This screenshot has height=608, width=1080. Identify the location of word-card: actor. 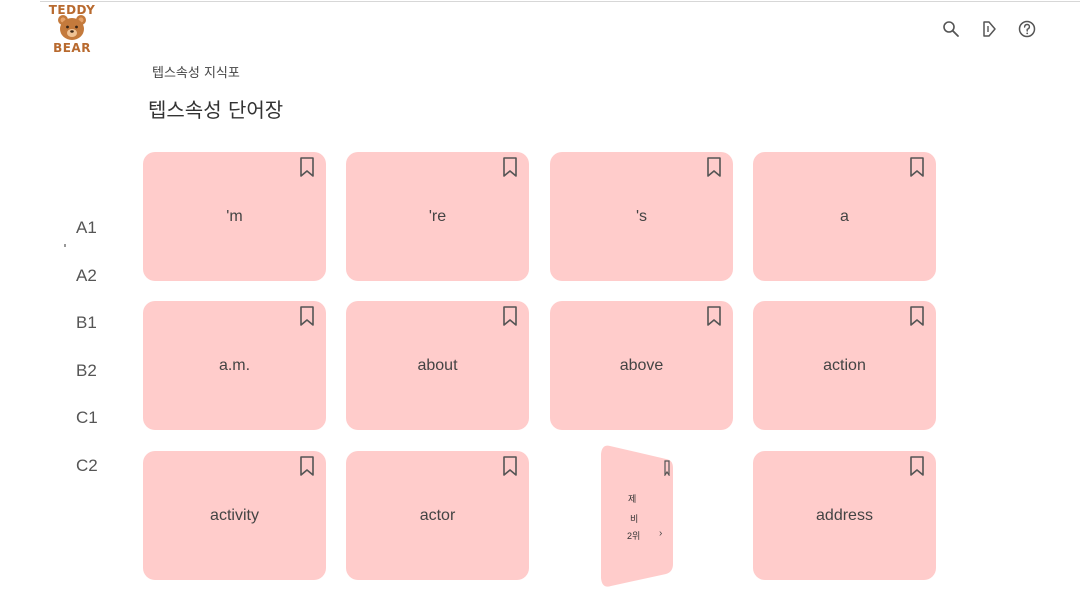
(437, 515).